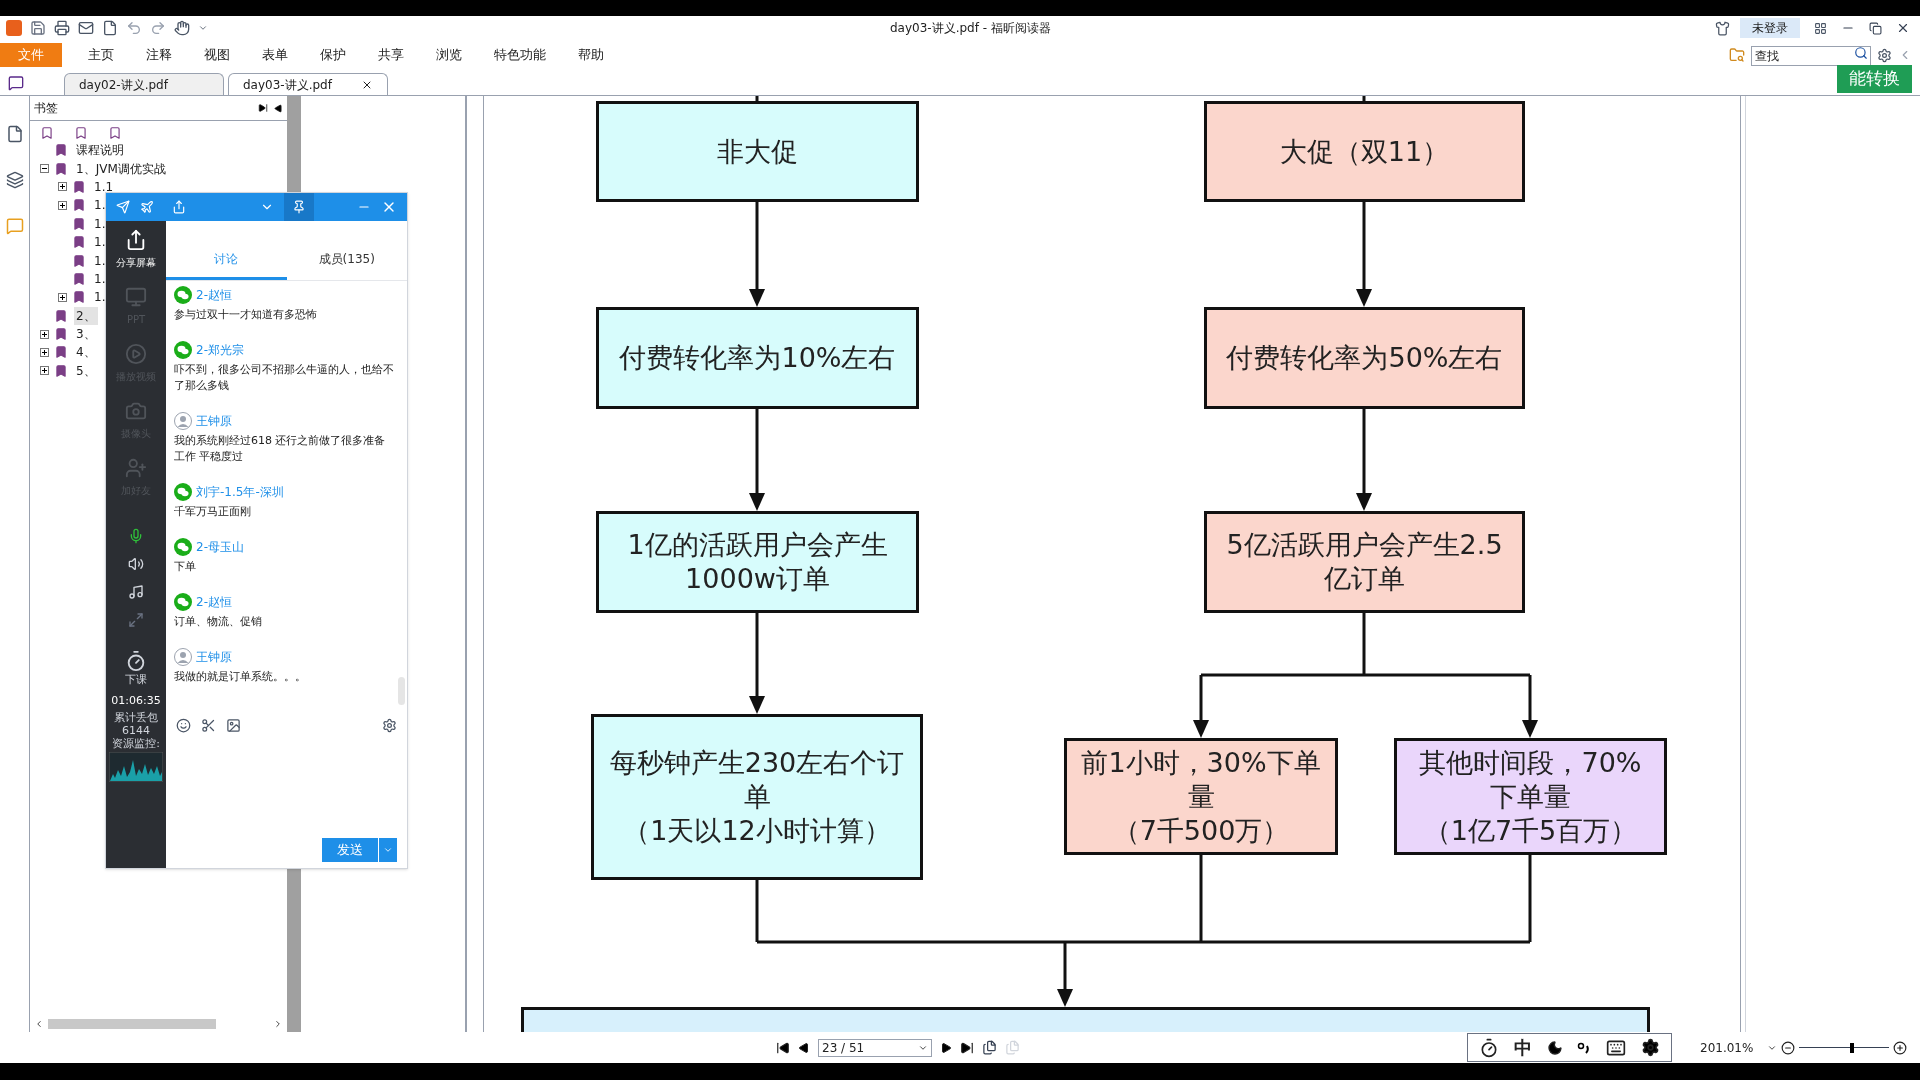 The height and width of the screenshot is (1080, 1920). I want to click on hand-icon, so click(182, 28).